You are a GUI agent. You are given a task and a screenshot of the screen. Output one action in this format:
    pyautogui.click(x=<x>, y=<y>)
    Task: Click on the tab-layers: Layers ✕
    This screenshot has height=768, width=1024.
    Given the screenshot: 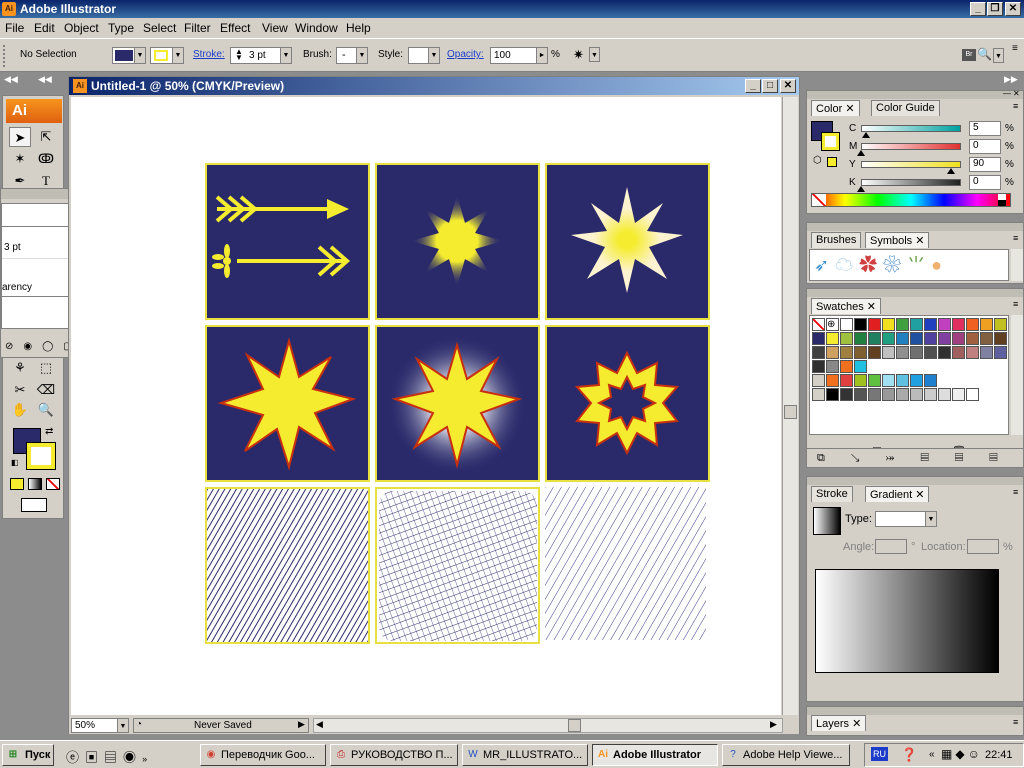 What is the action you would take?
    pyautogui.click(x=839, y=723)
    